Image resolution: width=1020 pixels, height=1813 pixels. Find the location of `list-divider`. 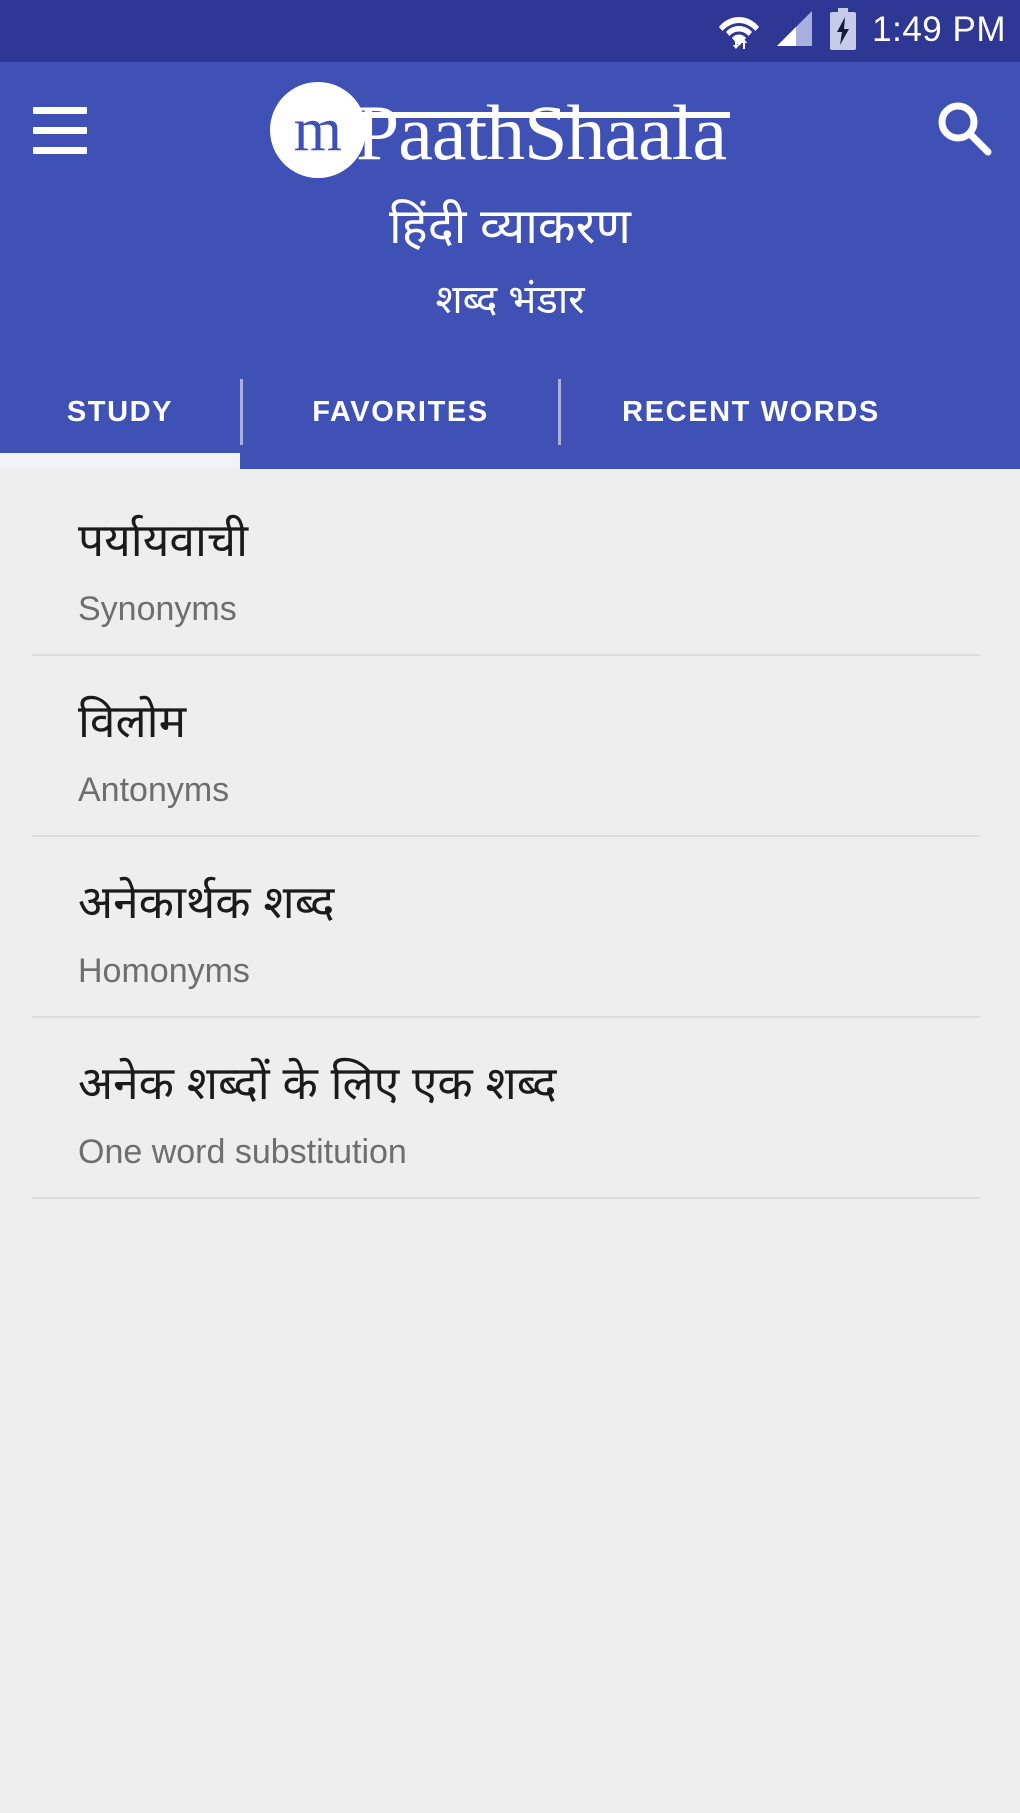

list-divider is located at coordinates (506, 1198).